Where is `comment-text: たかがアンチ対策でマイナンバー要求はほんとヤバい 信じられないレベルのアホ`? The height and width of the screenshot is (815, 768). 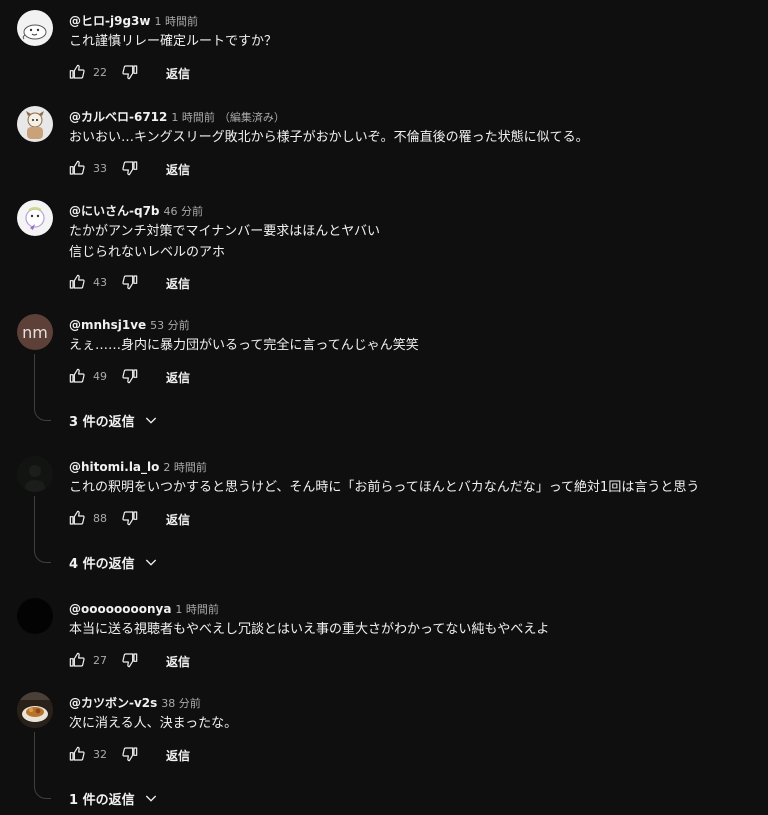 comment-text: たかがアンチ対策でマイナンバー要求はほんとヤバい 信じられないレベルのアホ is located at coordinates (414, 242).